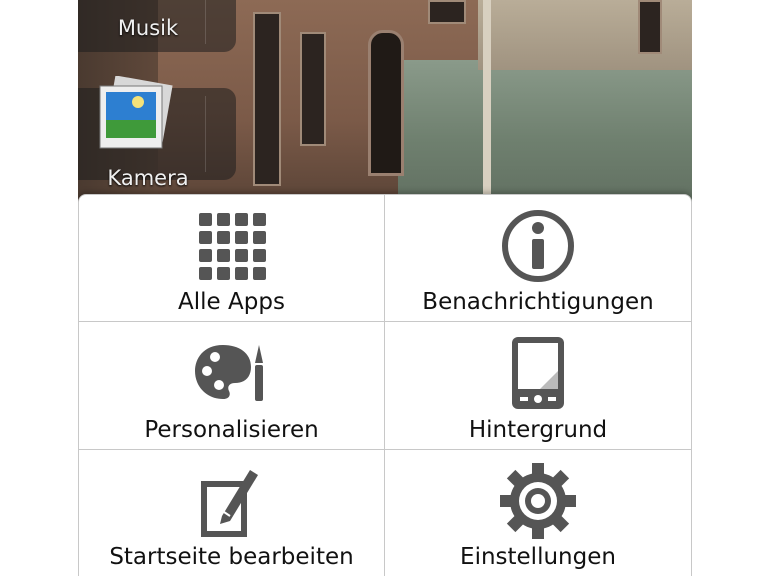  Describe the element at coordinates (538, 302) in the screenshot. I see `menu-item-label: Benachrichtigungen` at that location.